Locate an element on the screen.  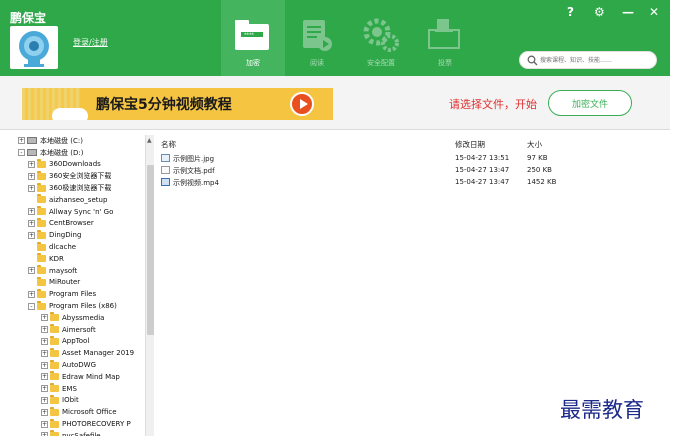
tab-encrypt-label: 加密 is located at coordinates (253, 63).